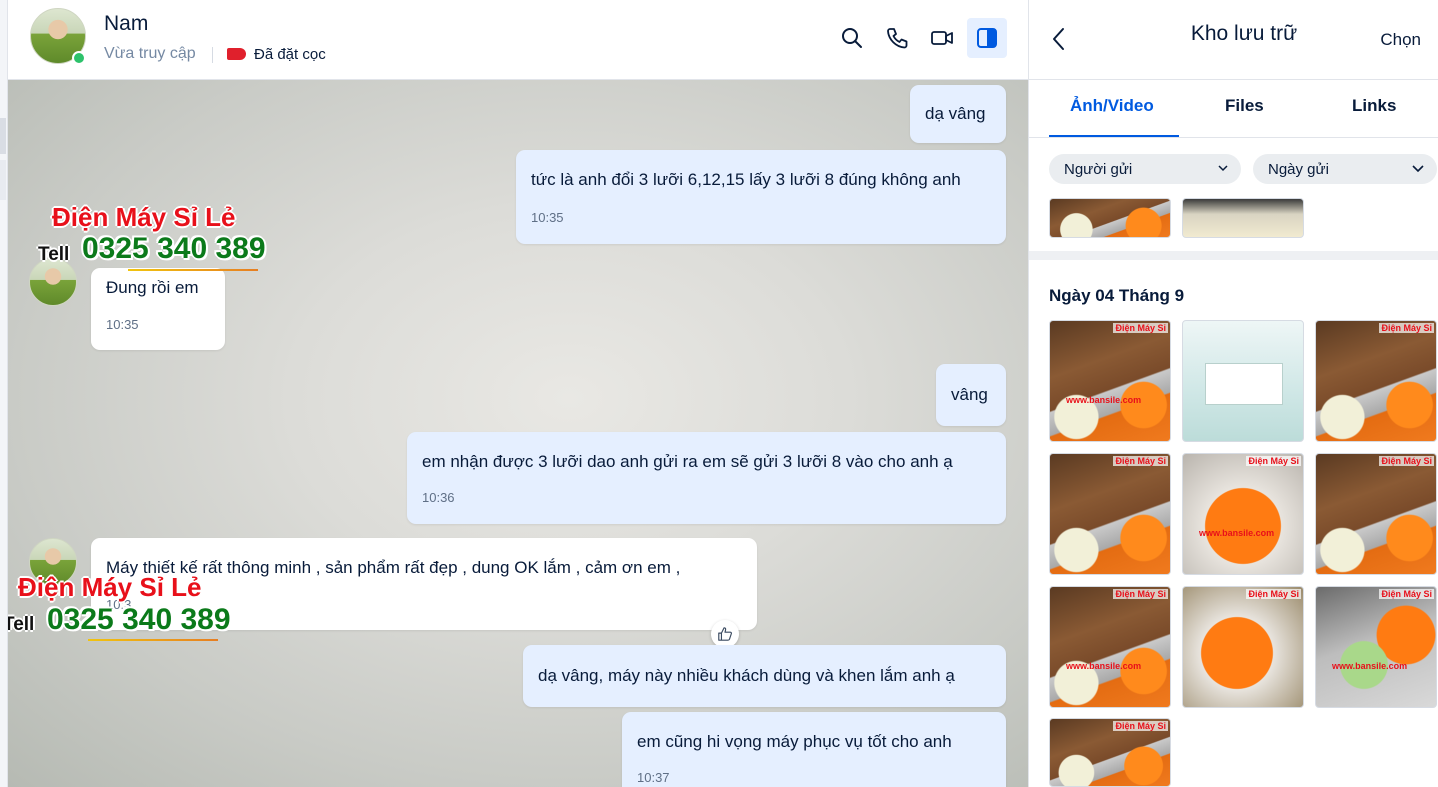  I want to click on message-time: 10:36, so click(438, 497).